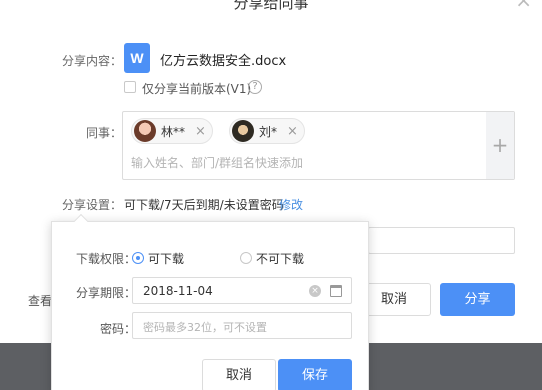  What do you see at coordinates (130, 87) in the screenshot?
I see `current-version-checkbox` at bounding box center [130, 87].